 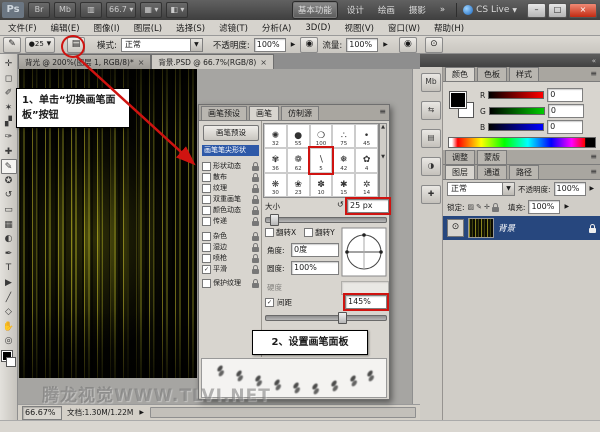 What do you see at coordinates (594, 61) in the screenshot?
I see `collapse-dock-button: «` at bounding box center [594, 61].